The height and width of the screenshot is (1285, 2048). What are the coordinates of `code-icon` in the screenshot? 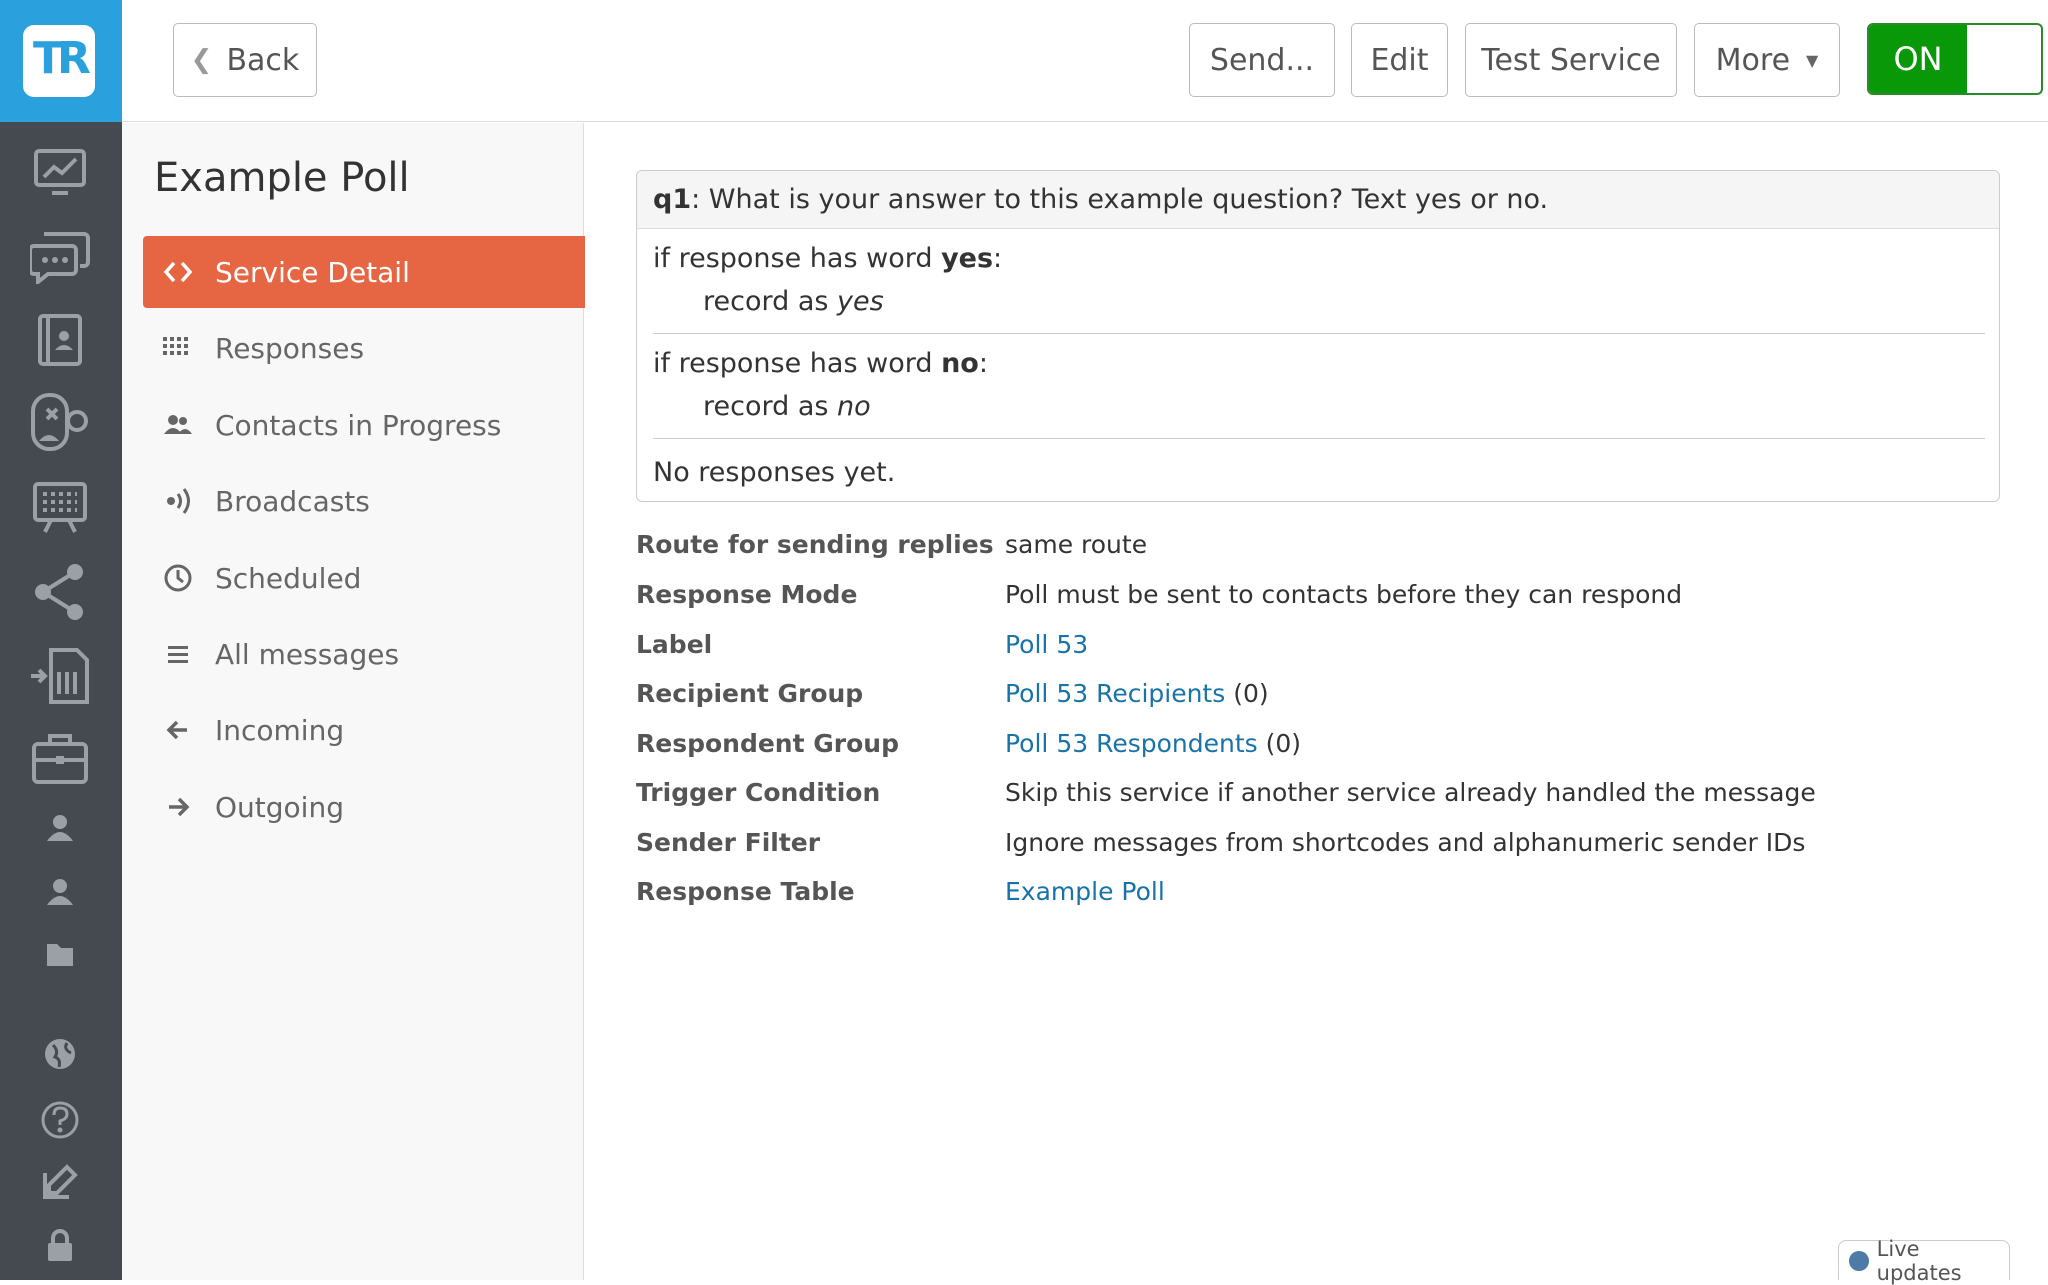 It's located at (178, 272).